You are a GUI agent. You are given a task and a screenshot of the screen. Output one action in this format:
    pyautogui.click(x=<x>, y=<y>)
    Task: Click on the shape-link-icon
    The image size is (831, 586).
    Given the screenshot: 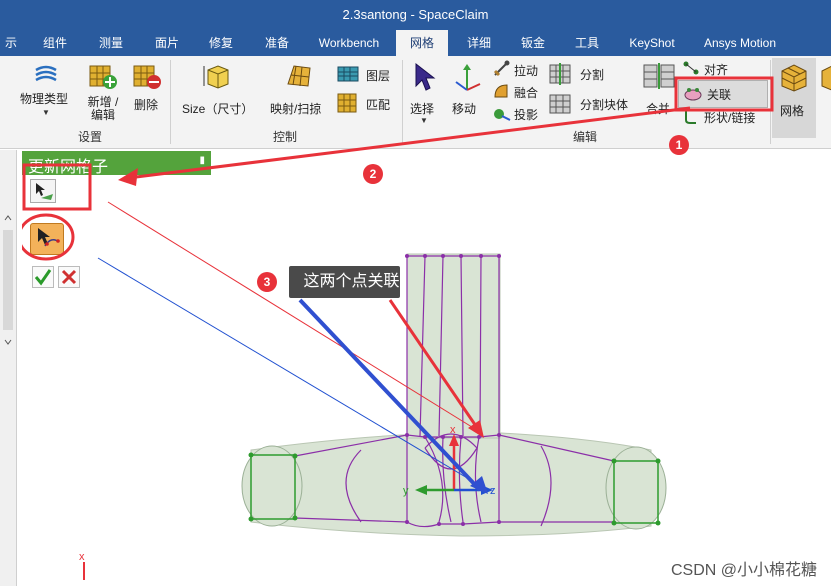 What is the action you would take?
    pyautogui.click(x=690, y=117)
    